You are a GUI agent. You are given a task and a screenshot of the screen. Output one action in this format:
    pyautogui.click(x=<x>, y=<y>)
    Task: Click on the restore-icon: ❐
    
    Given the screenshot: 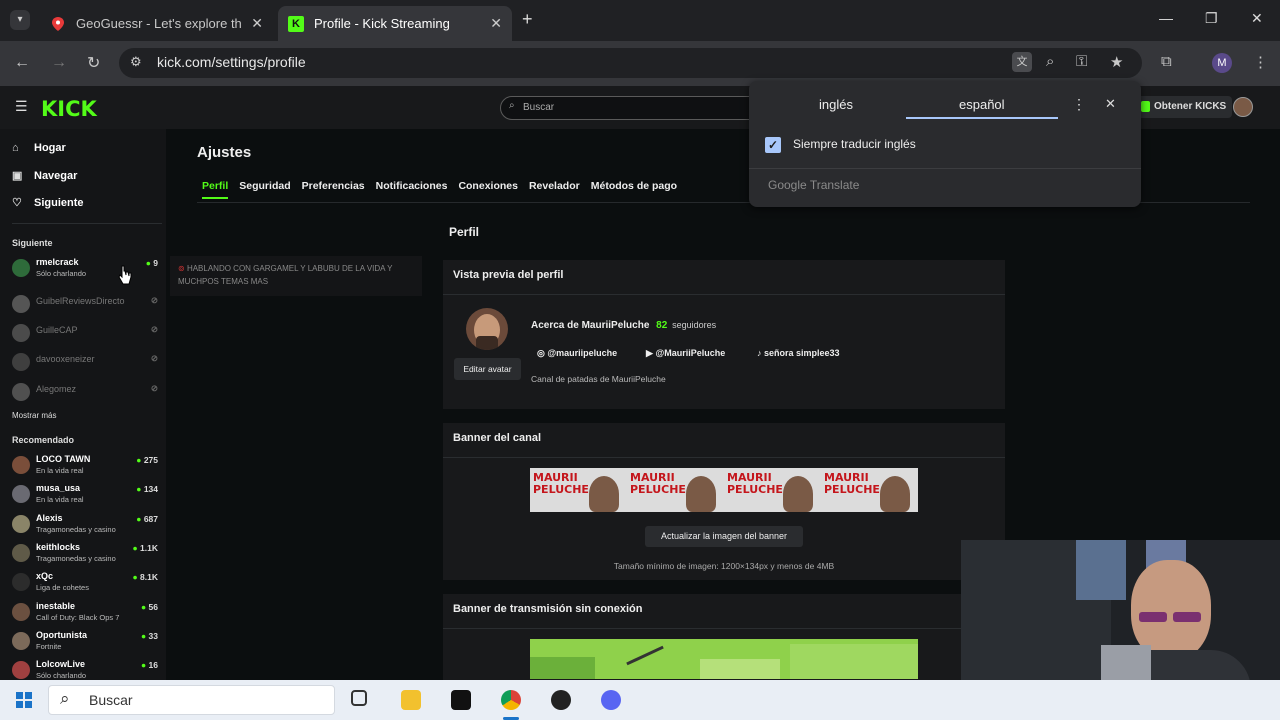 What is the action you would take?
    pyautogui.click(x=1211, y=18)
    